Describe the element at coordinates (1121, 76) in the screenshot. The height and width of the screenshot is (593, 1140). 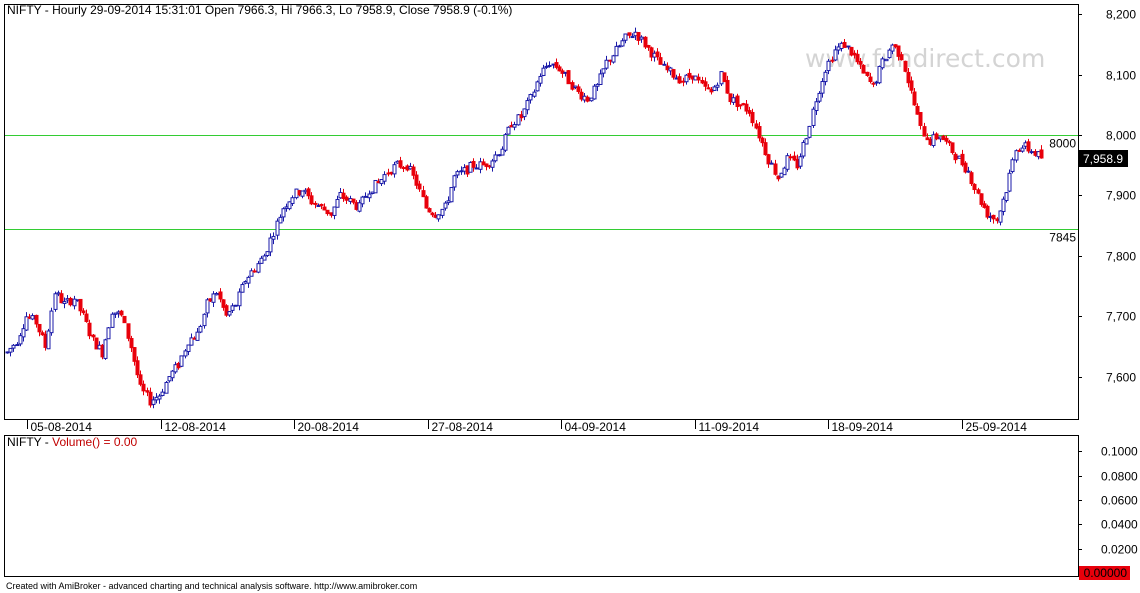
I see `y-tick-label: 8,100` at that location.